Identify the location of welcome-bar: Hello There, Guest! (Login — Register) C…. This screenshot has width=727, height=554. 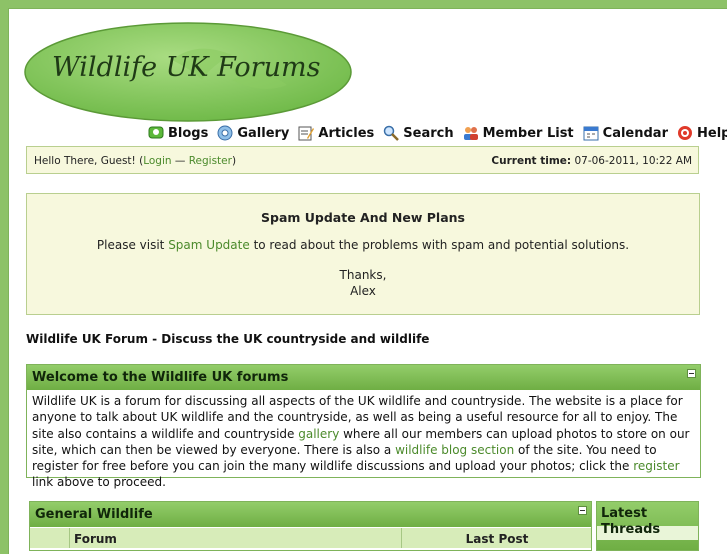
(362, 160).